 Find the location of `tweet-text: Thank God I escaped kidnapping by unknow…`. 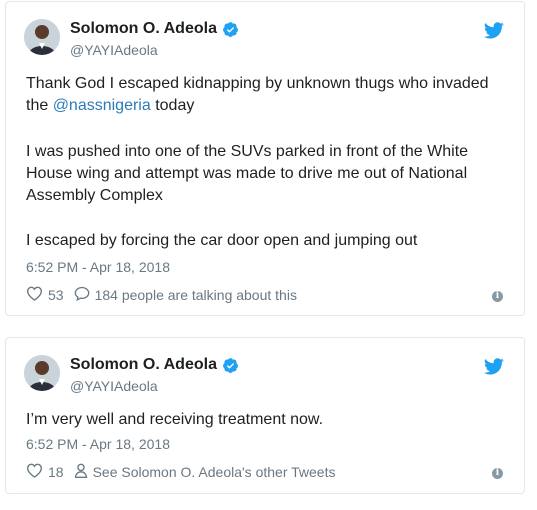

tweet-text: Thank God I escaped kidnapping by unknow… is located at coordinates (265, 95).